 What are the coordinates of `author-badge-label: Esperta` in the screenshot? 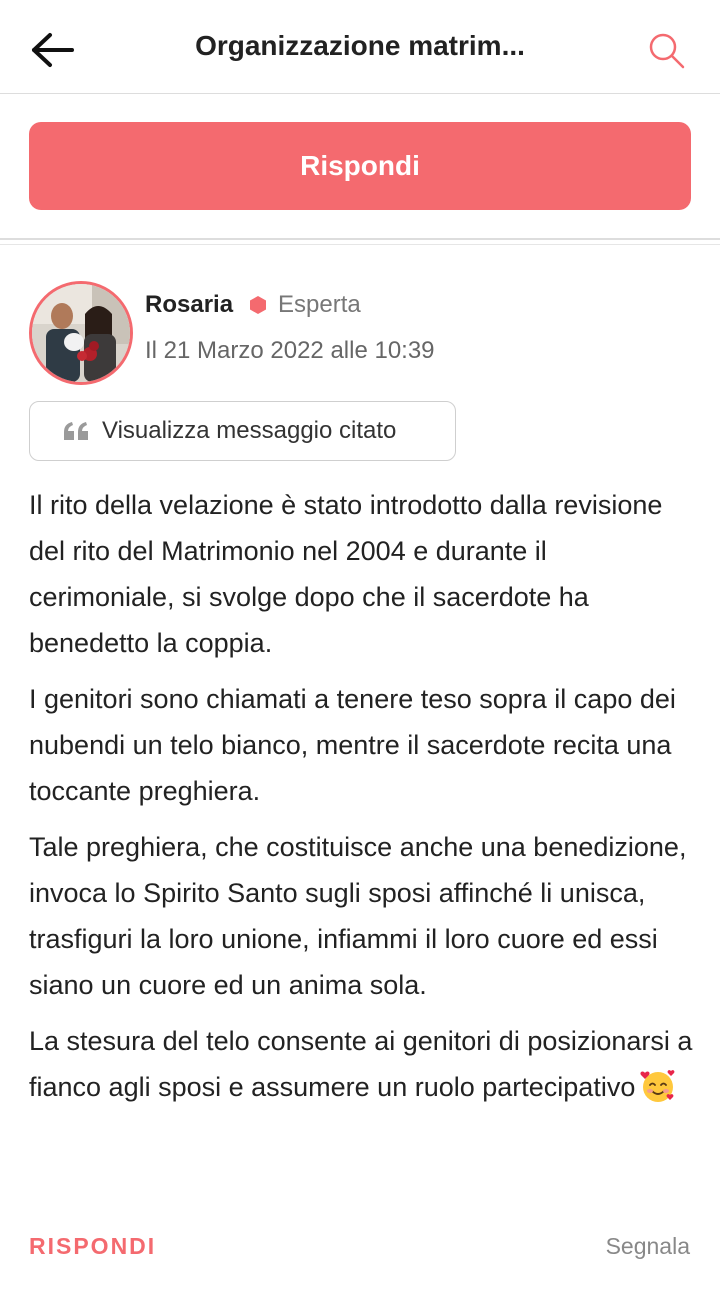 It's located at (319, 304).